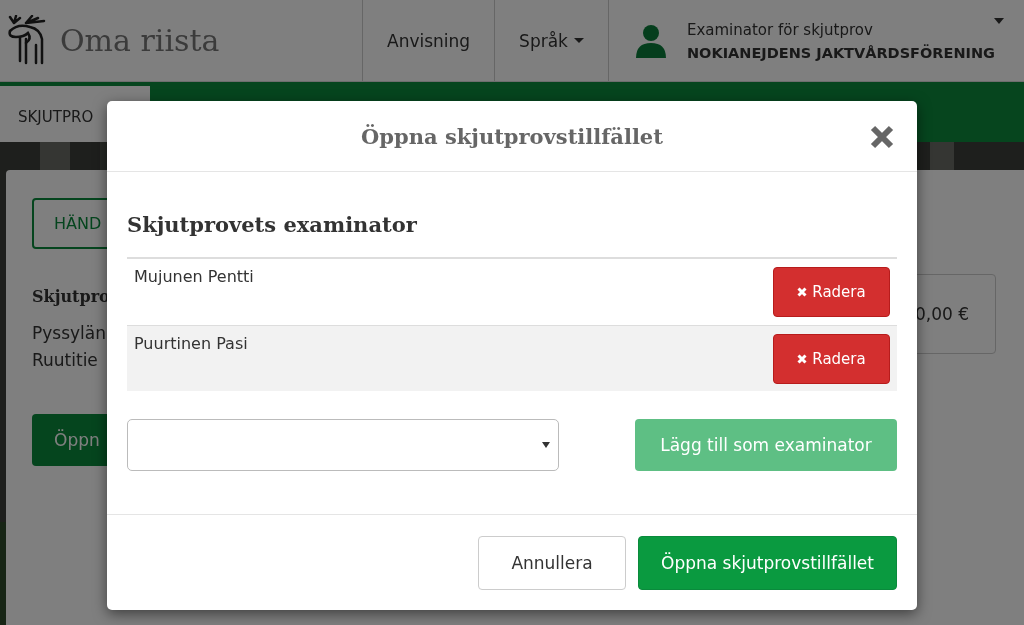 This screenshot has height=625, width=1024. I want to click on nav-link: Anvisning, so click(428, 40).